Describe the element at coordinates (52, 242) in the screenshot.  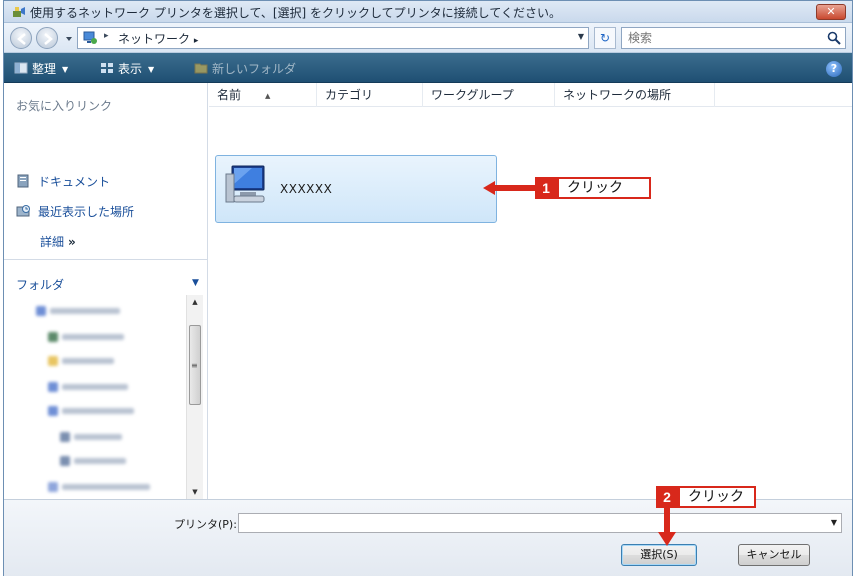
I see `more-label: 詳細` at that location.